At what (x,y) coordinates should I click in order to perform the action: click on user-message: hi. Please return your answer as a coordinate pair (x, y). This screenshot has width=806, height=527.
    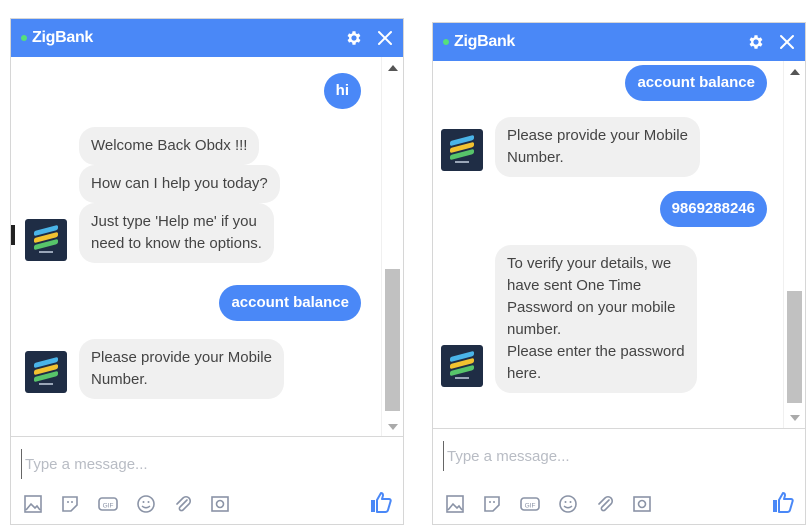
    Looking at the image, I should click on (342, 91).